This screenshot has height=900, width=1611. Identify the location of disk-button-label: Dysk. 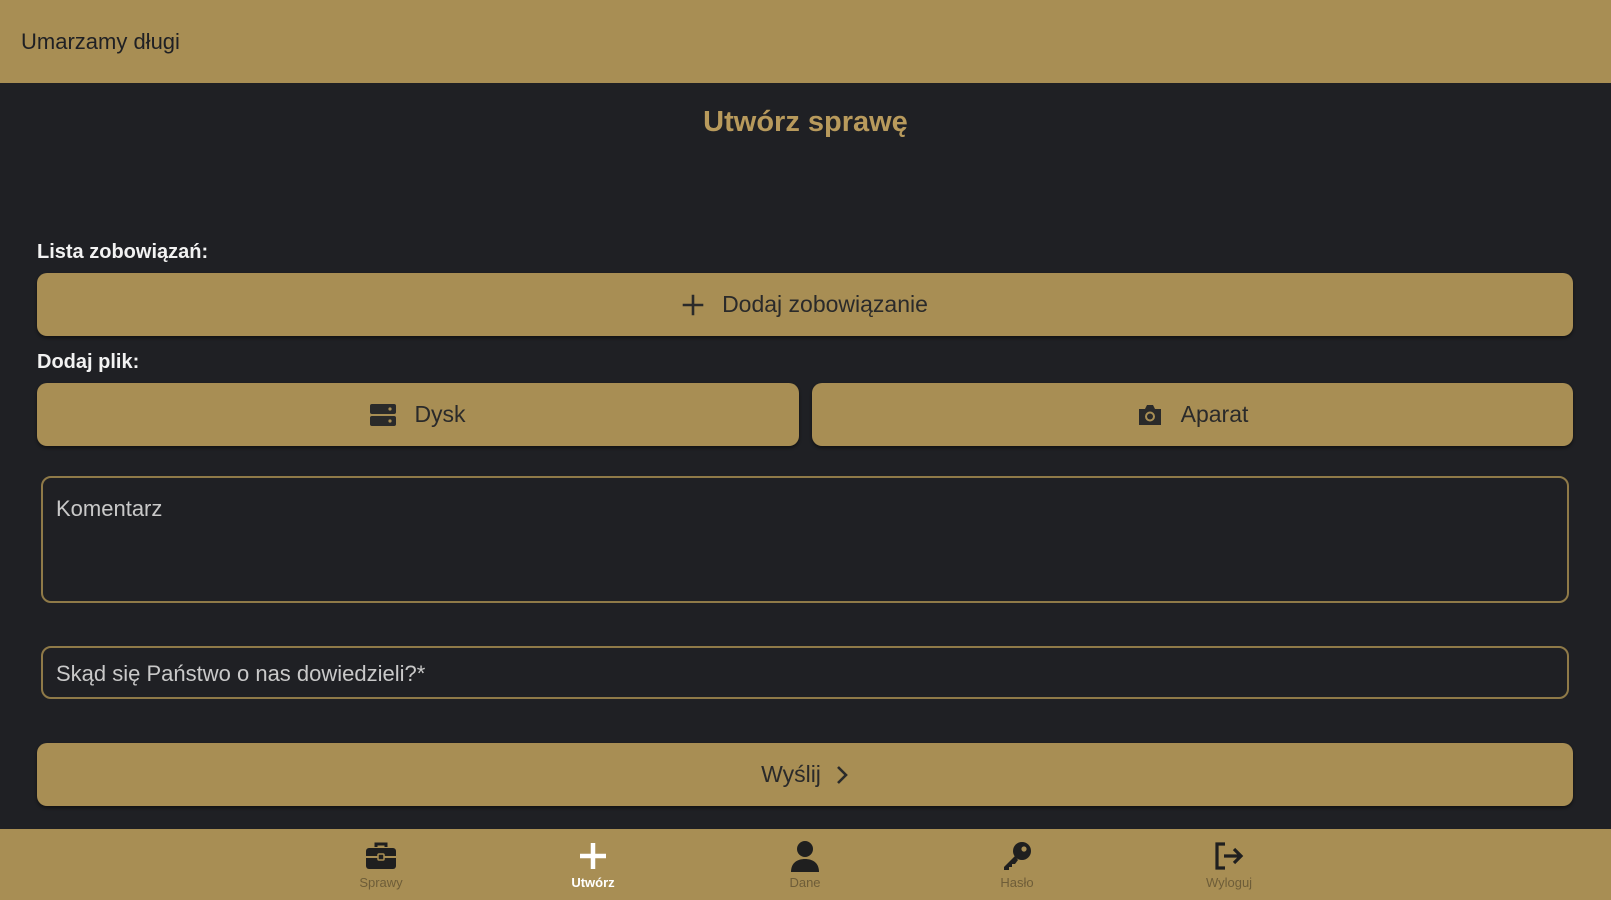
(440, 414).